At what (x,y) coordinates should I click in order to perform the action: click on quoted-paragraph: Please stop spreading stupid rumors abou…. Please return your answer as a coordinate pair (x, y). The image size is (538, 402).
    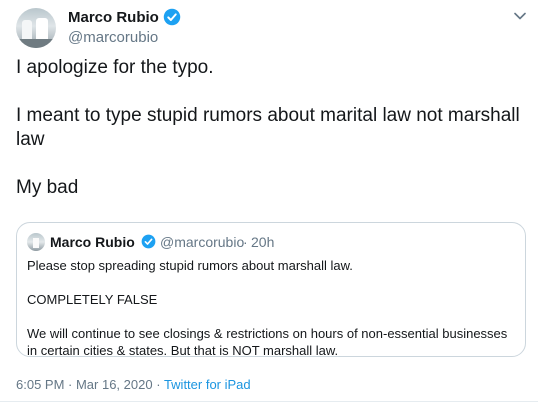
    Looking at the image, I should click on (190, 265).